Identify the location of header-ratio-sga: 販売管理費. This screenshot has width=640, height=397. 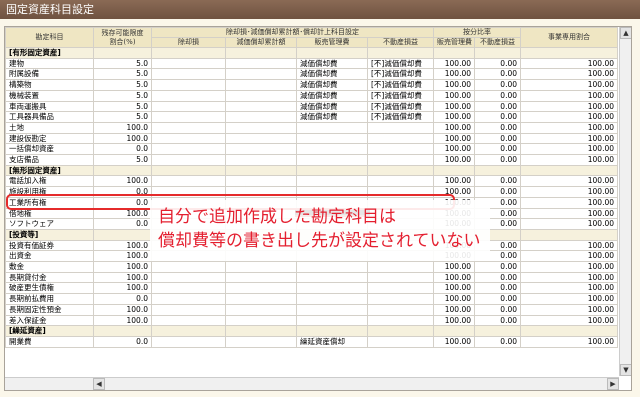
(454, 42).